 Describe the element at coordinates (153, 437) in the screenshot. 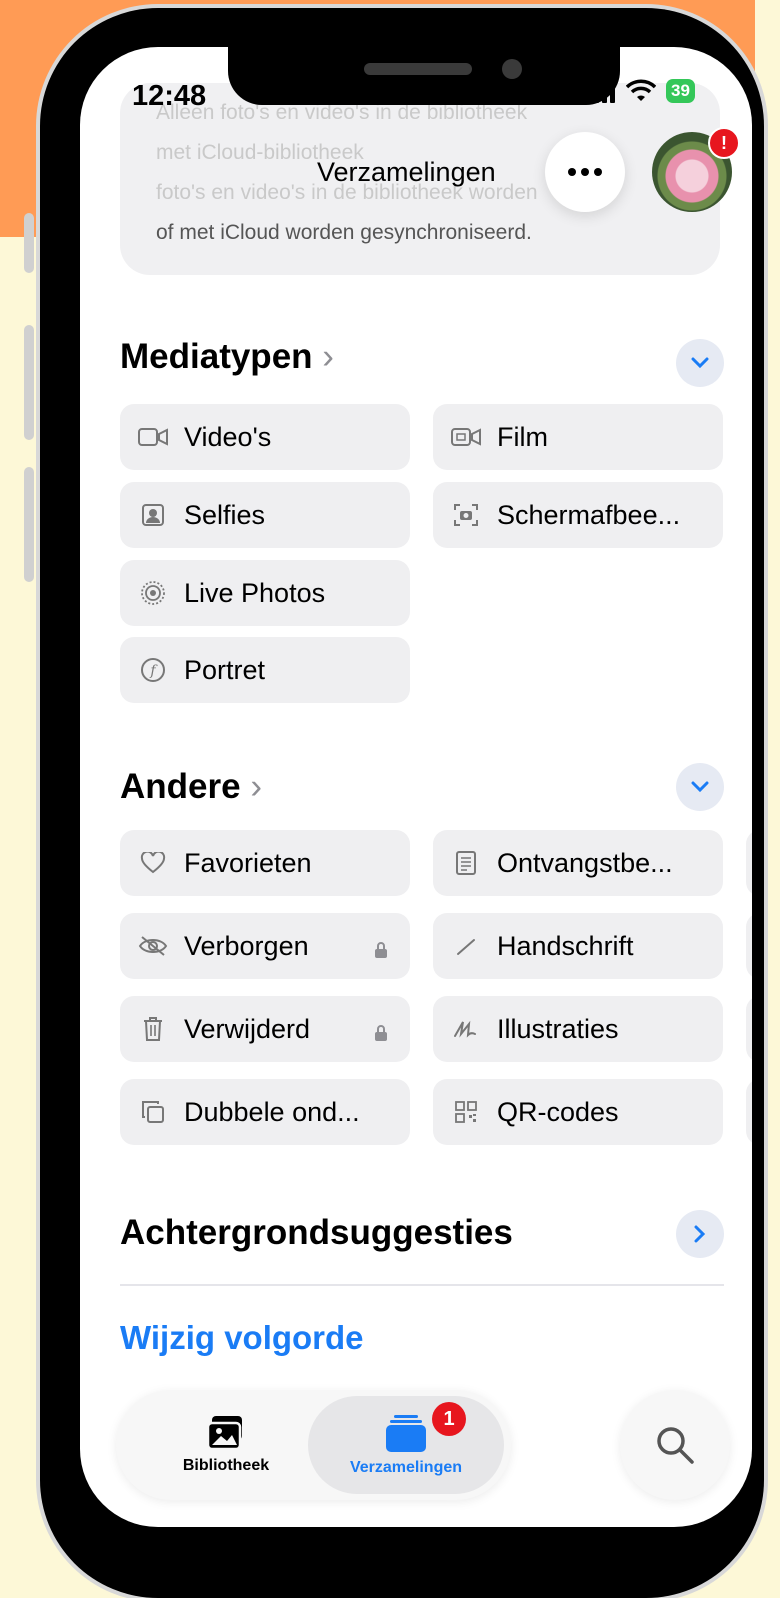

I see `video-camera-icon` at that location.